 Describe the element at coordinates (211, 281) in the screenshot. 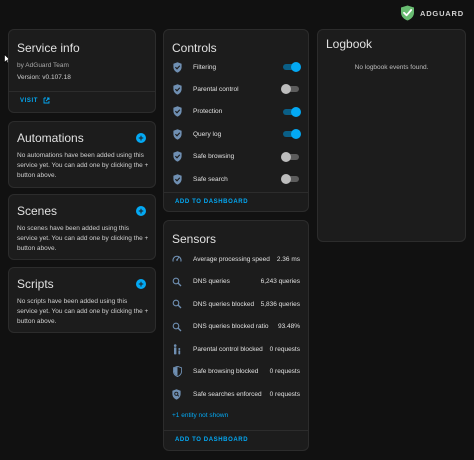

I see `sensor-label: DNS queries` at that location.